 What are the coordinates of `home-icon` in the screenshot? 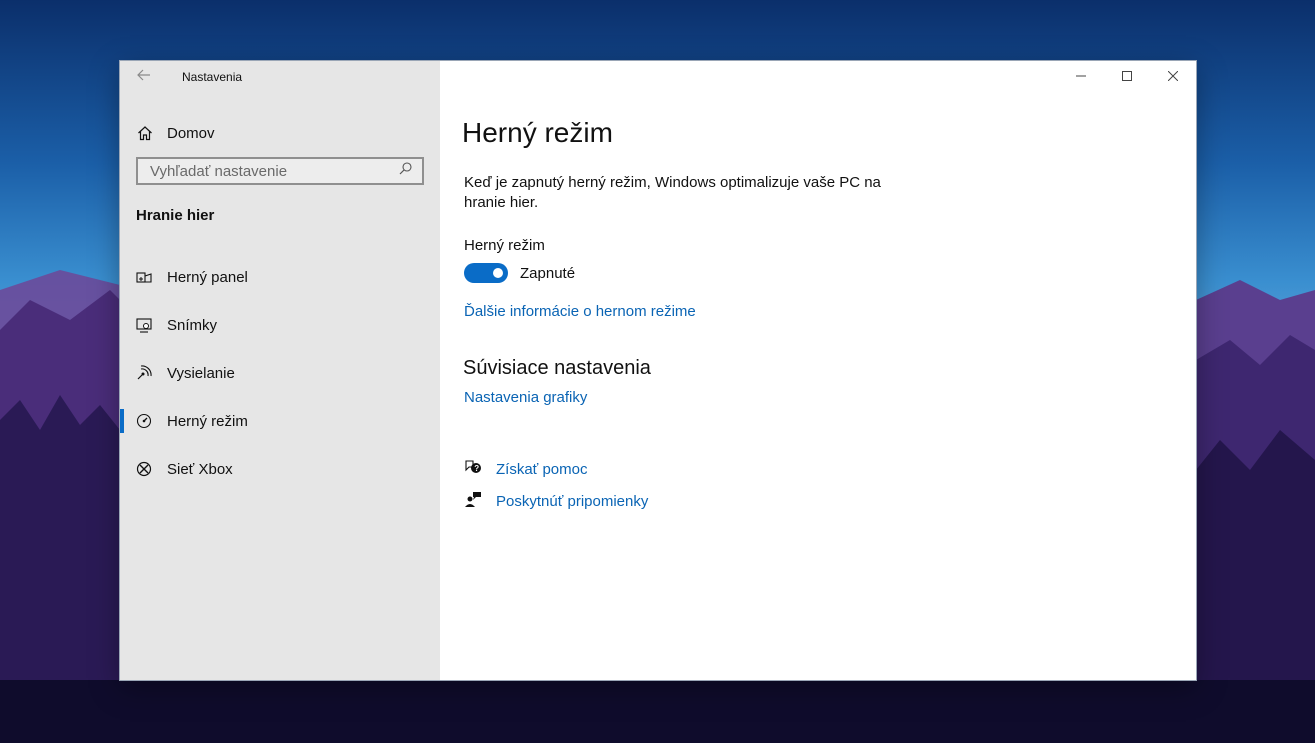 It's located at (145, 133).